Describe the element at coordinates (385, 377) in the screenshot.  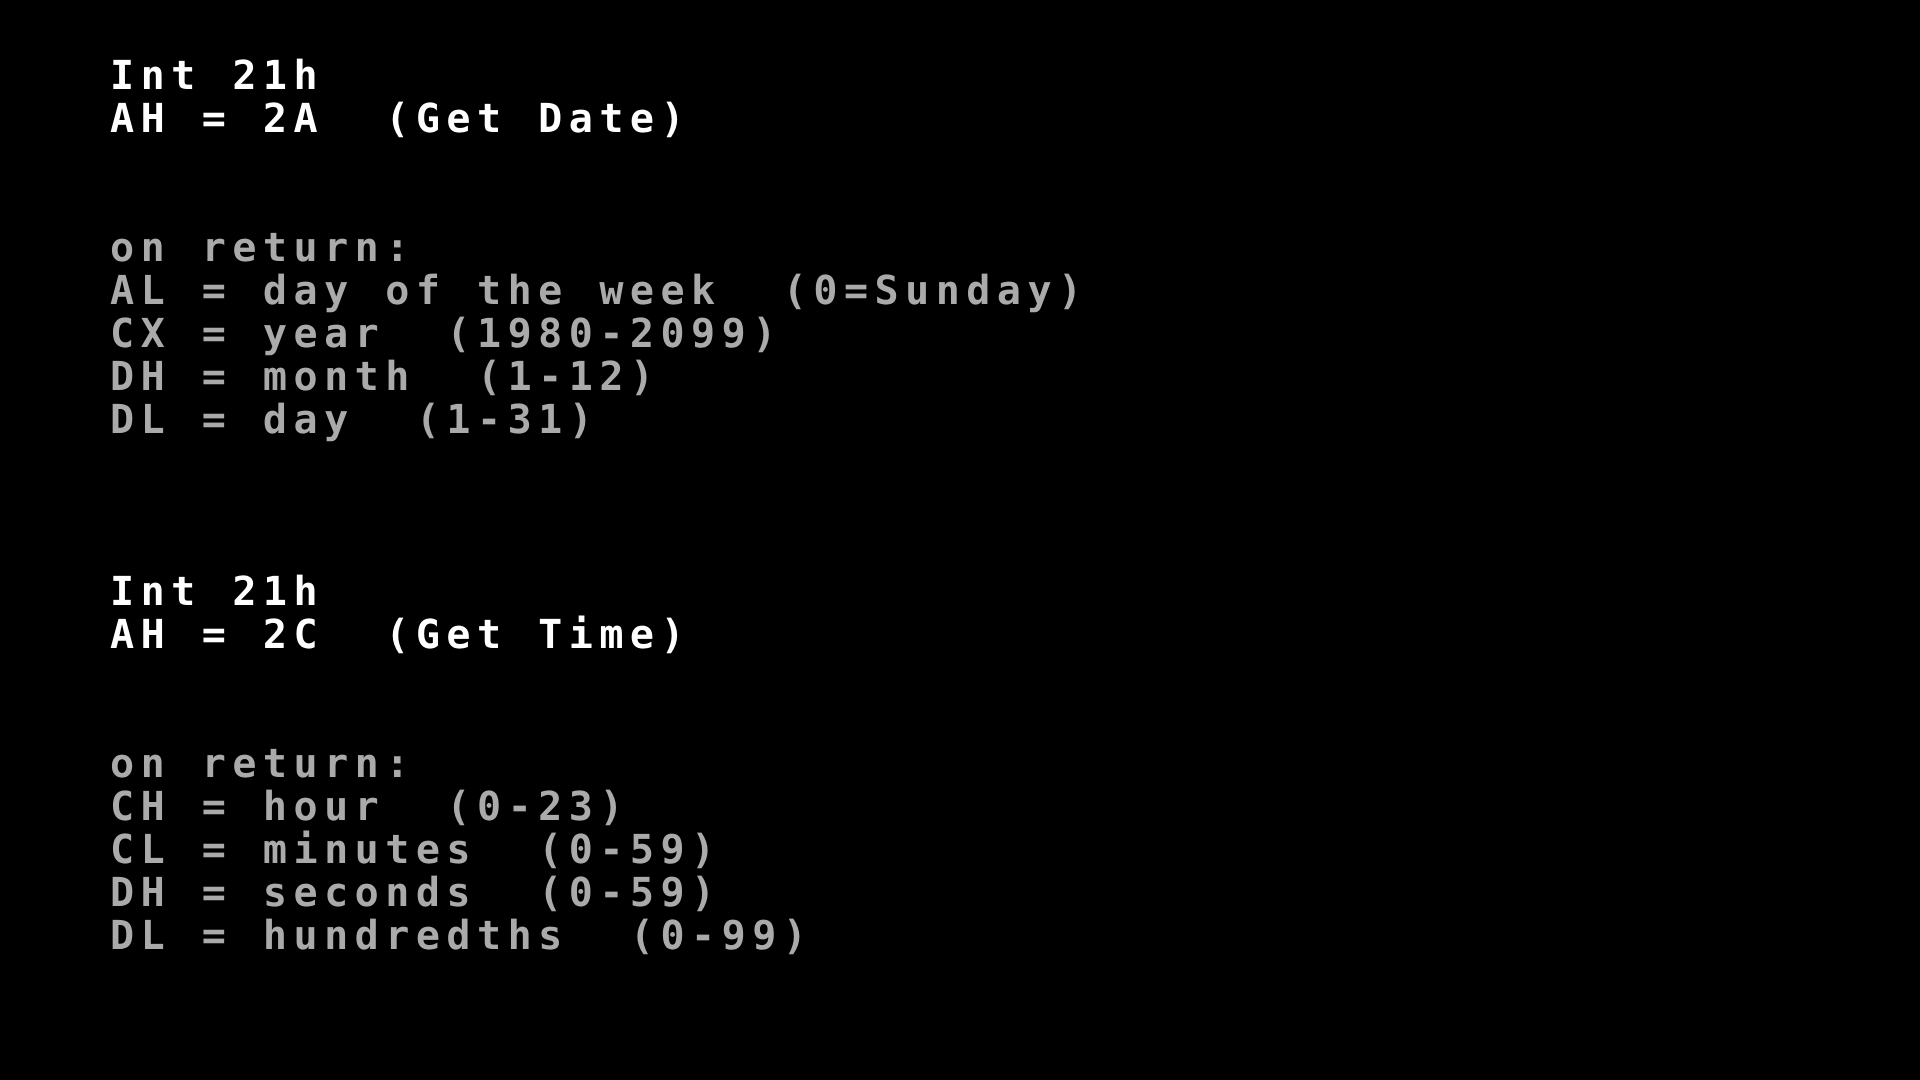
I see `text-line: DH = month (1-12)` at that location.